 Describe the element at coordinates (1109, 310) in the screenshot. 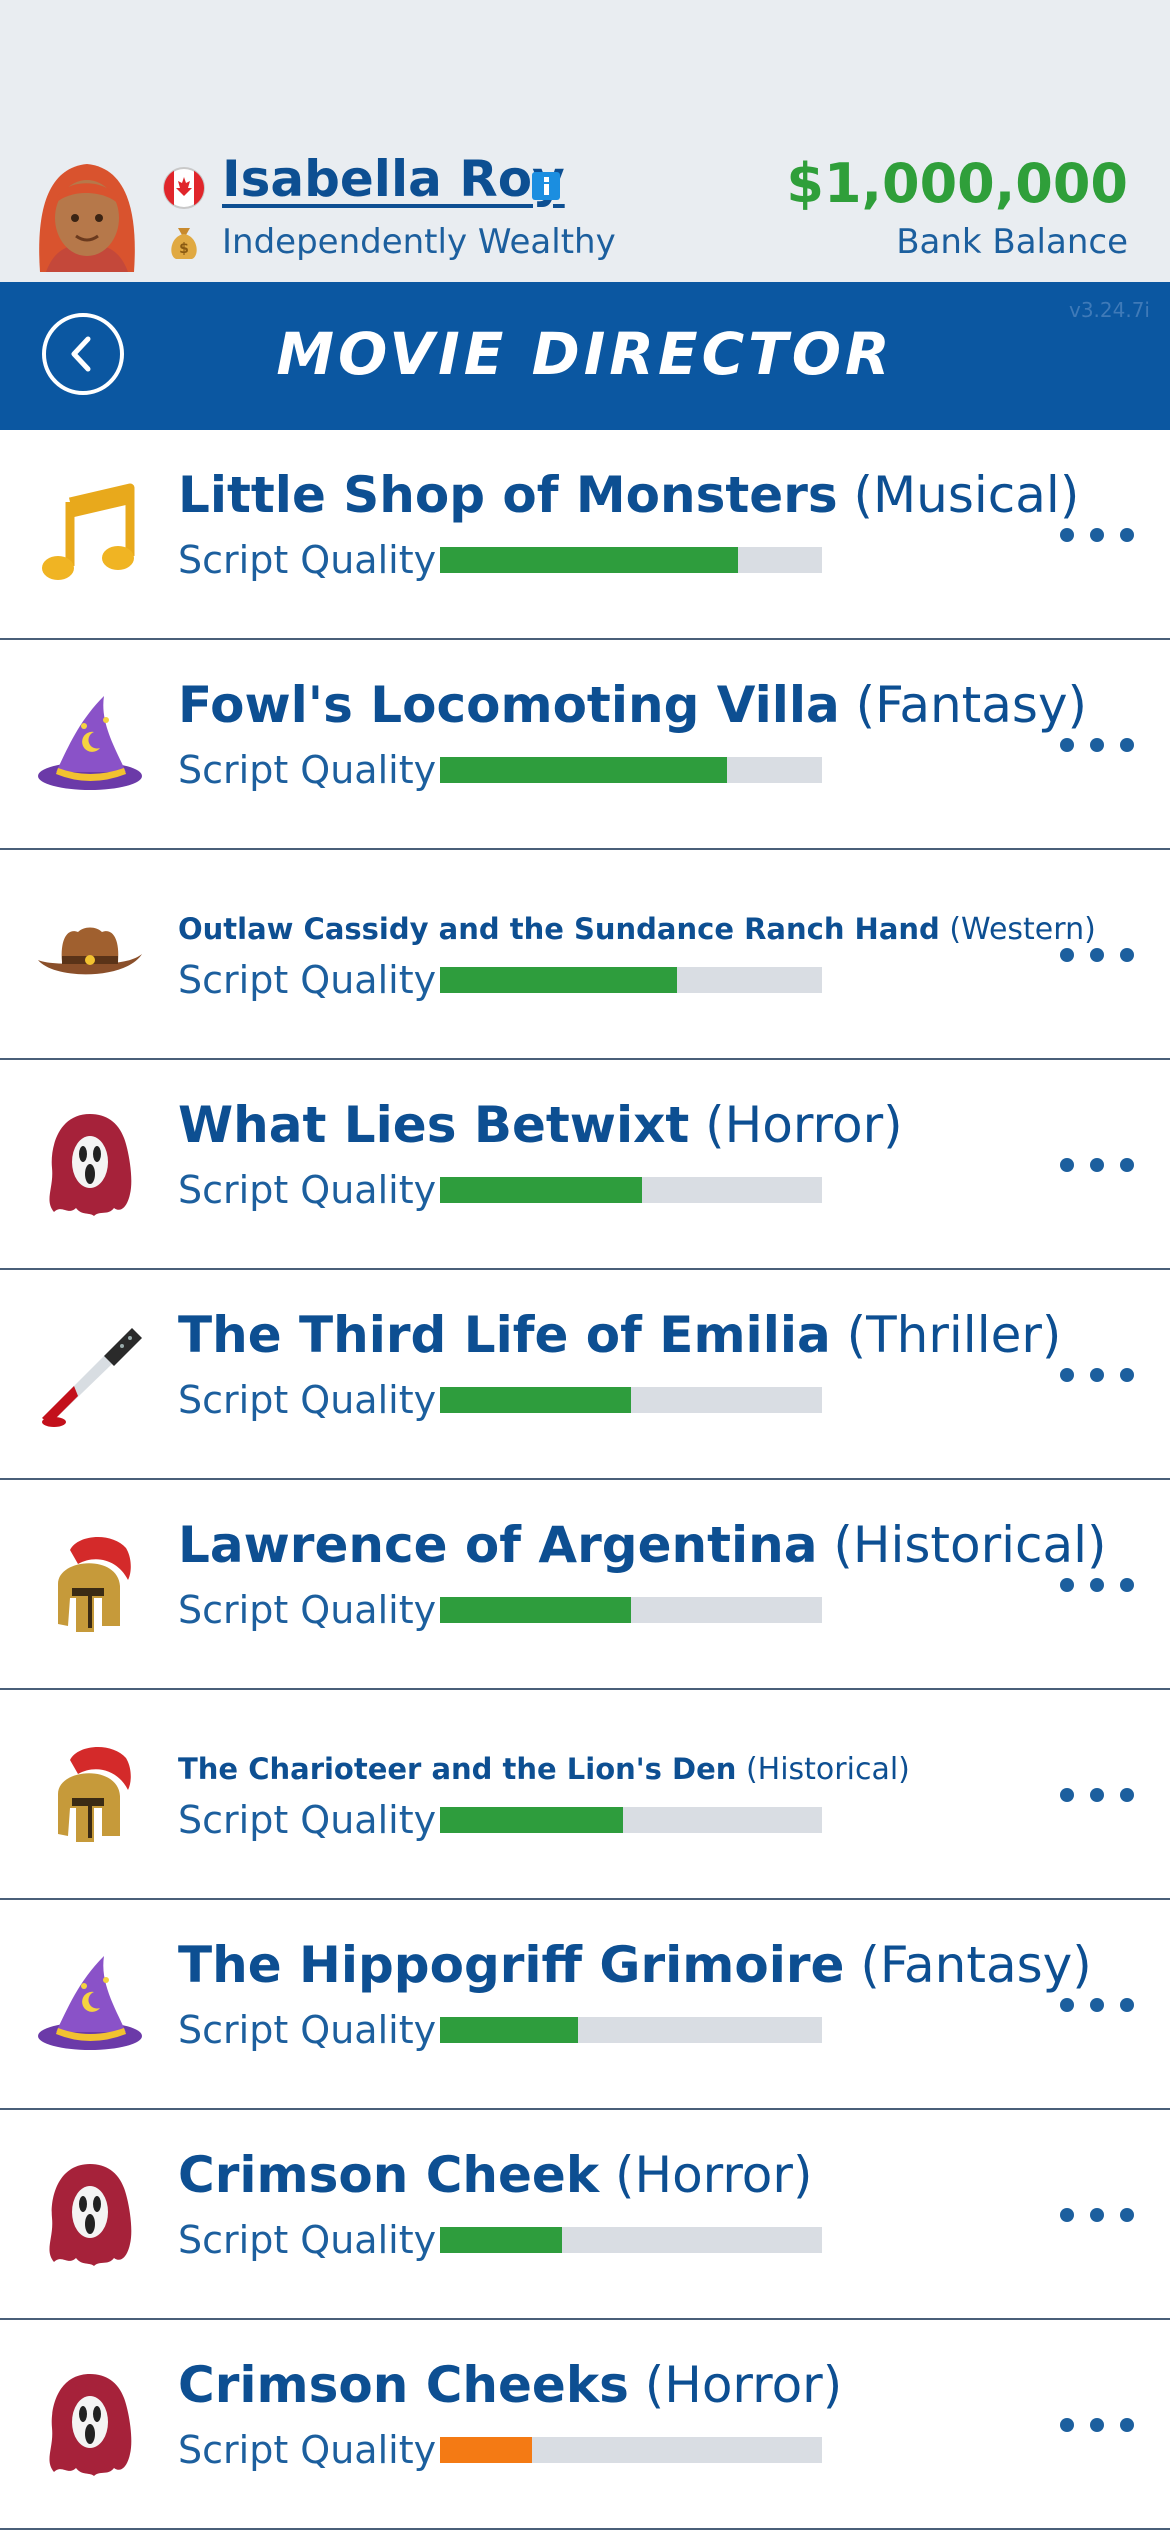

I see `version-label: v3.24.7i` at that location.